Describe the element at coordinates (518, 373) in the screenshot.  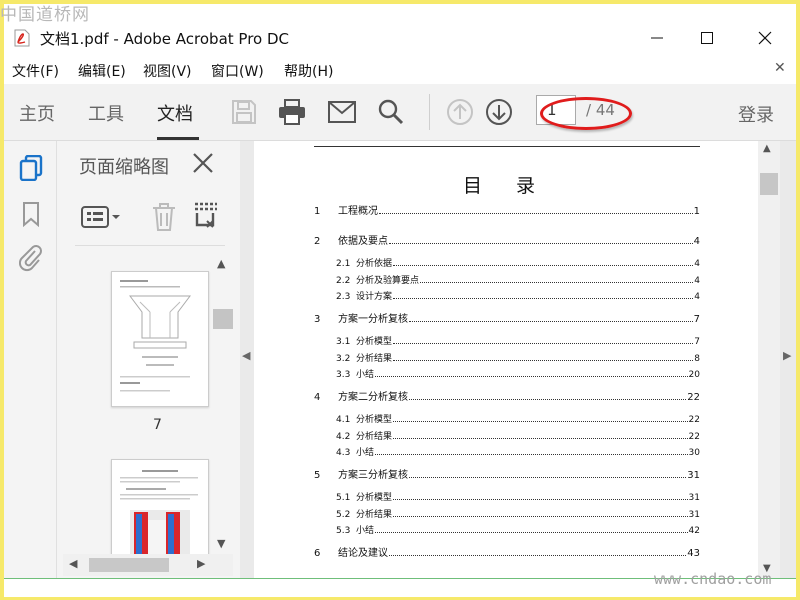
I see `toc-subentry: 3.3 小结 20` at that location.